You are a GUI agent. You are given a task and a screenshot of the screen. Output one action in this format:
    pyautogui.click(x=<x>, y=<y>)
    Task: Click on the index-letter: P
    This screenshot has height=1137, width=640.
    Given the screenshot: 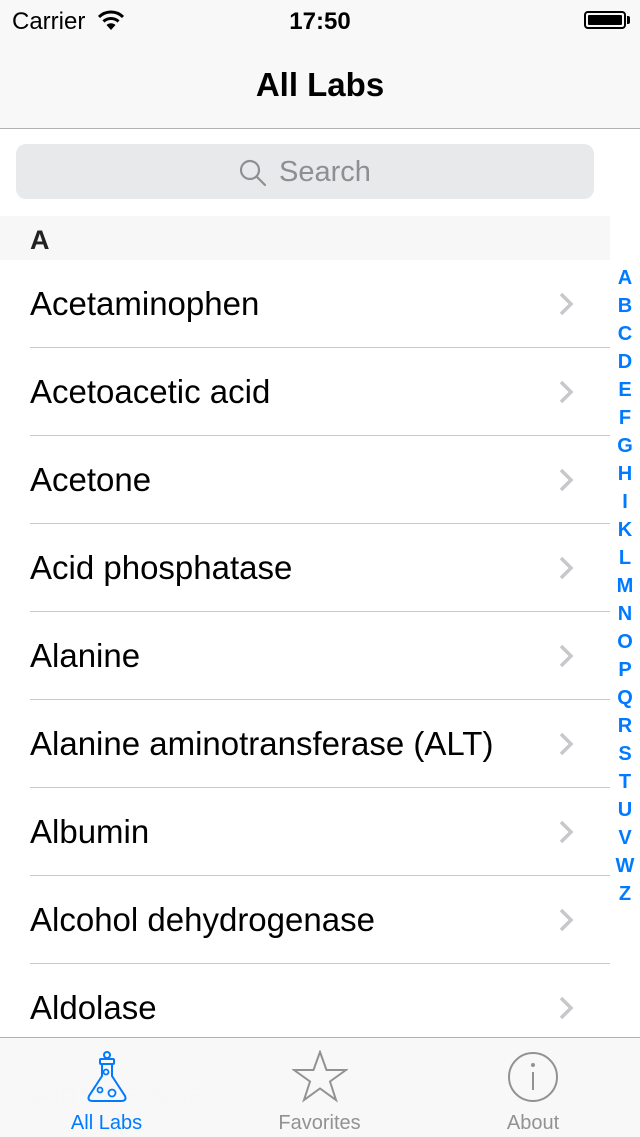 What is the action you would take?
    pyautogui.click(x=624, y=670)
    